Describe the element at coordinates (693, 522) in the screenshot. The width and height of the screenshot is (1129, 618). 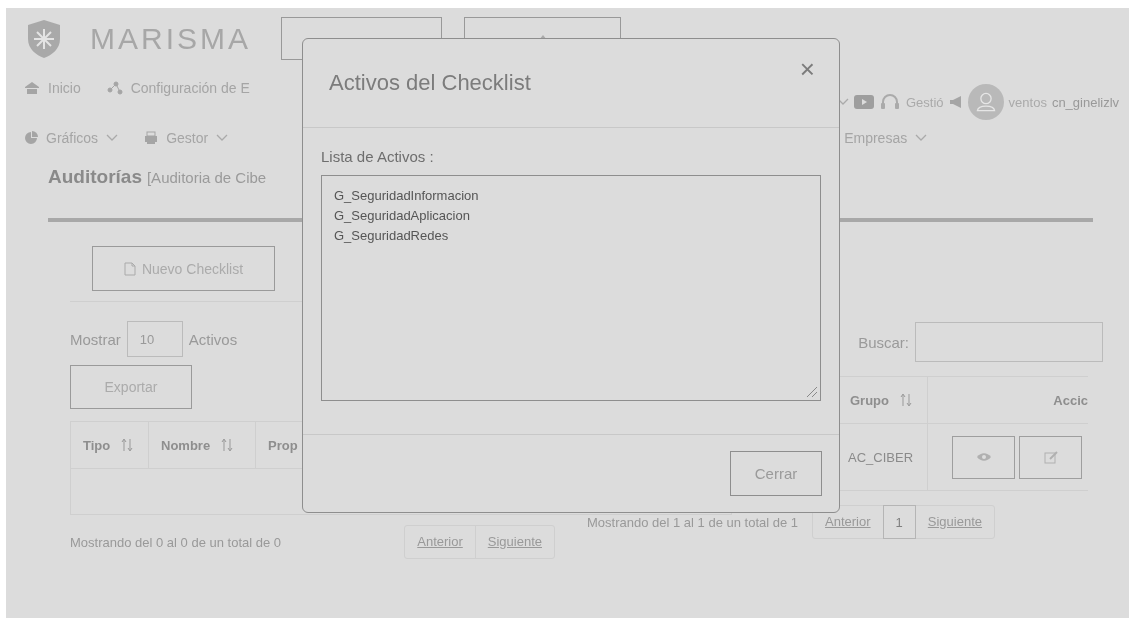
I see `table-info: Mostrando del 1 al 1 de un total de 1` at that location.